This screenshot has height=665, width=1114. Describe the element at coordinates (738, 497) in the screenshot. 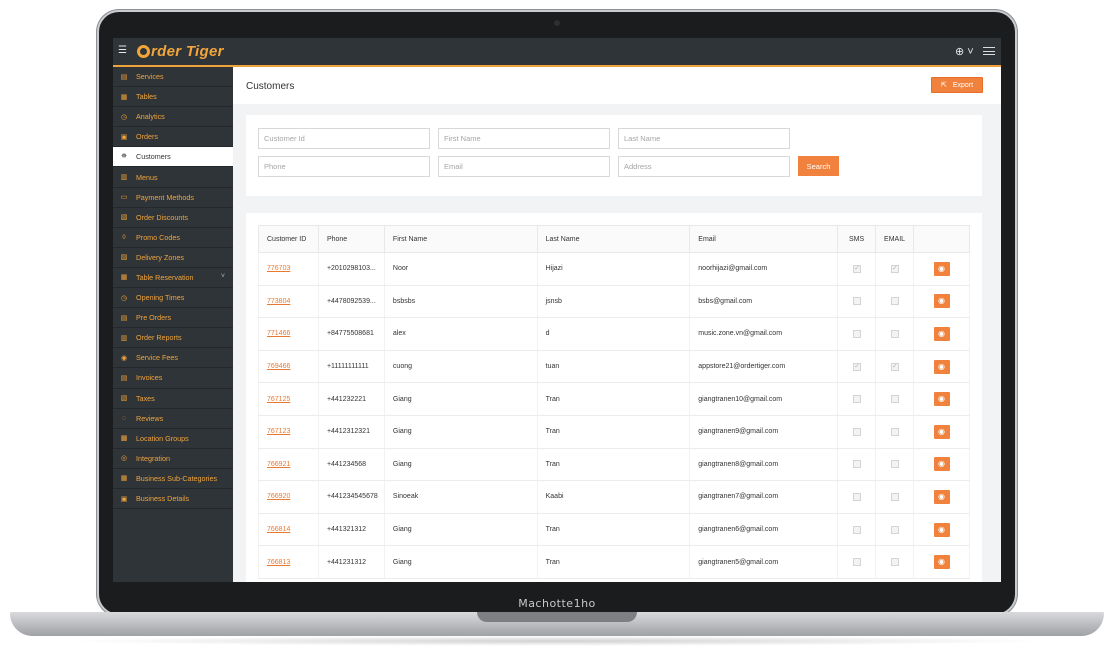

I see `cell-email: giangtranen7@gmail.com` at that location.